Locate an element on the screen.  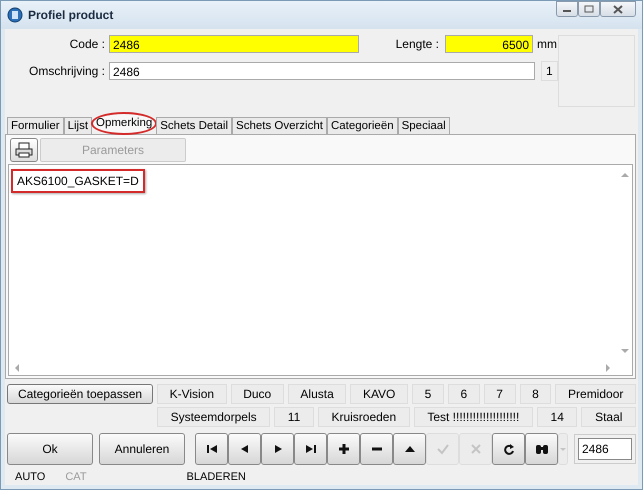
remark-text: AKS6100_GASKET=D is located at coordinates (78, 181).